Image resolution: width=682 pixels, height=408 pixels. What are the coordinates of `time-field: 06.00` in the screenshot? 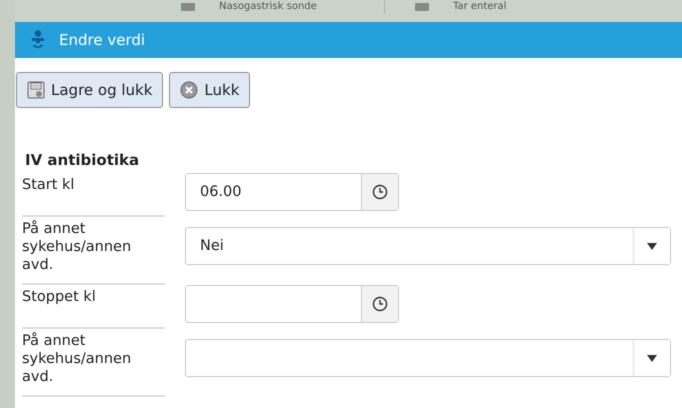 It's located at (292, 192).